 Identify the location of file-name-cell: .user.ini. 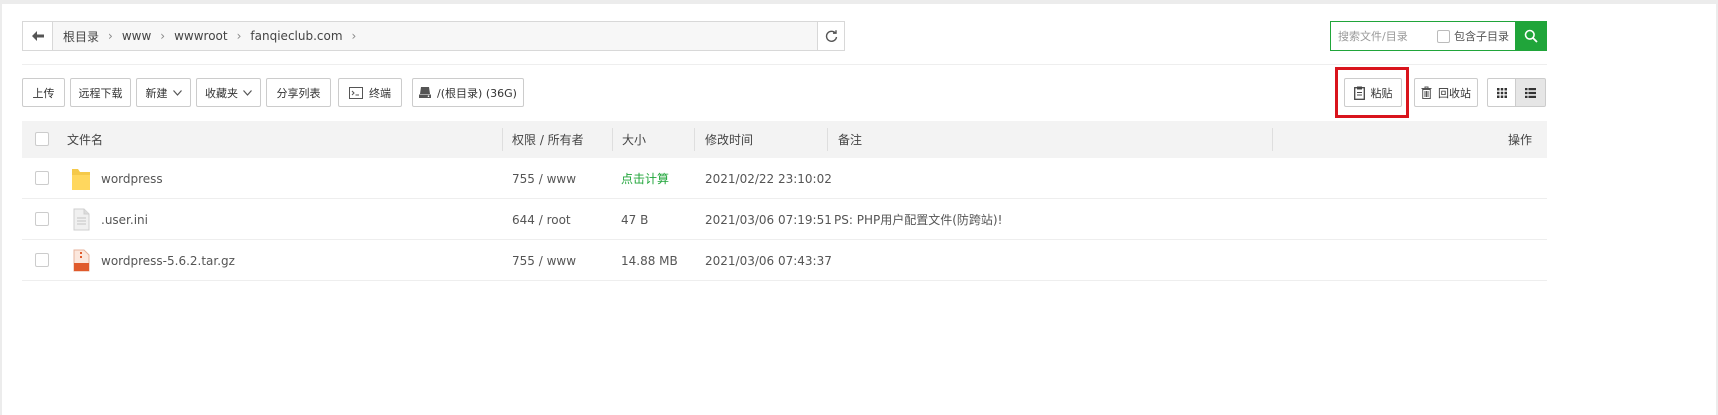
(109, 219).